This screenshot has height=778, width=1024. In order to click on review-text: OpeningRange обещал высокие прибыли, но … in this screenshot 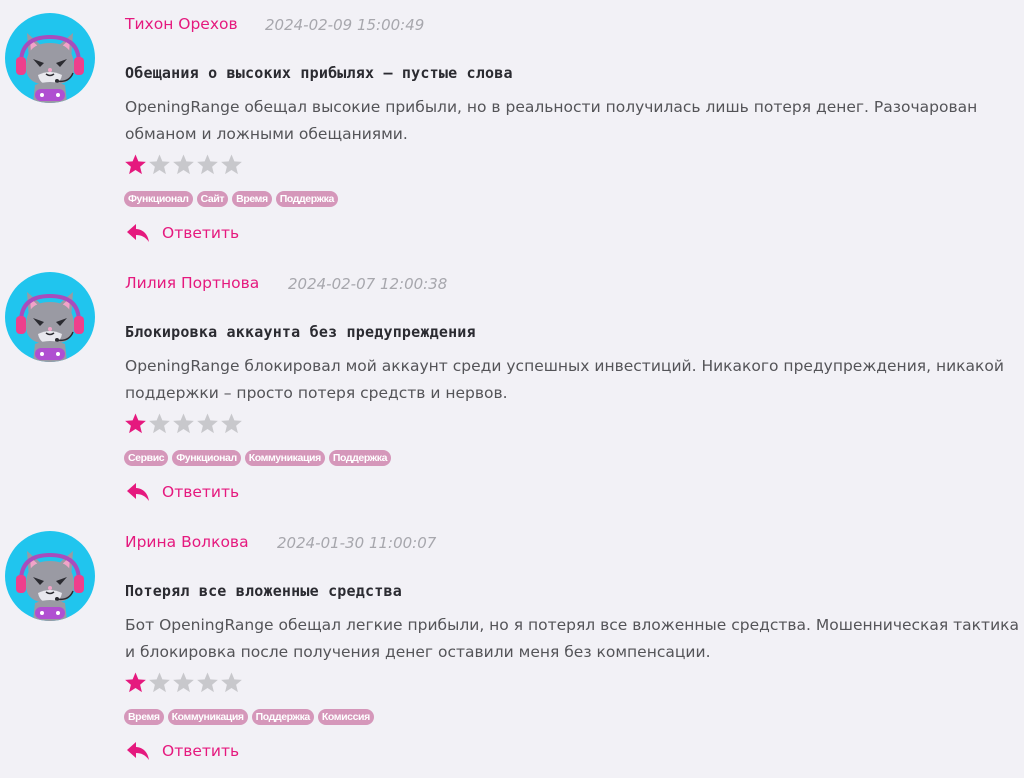, I will do `click(551, 120)`.